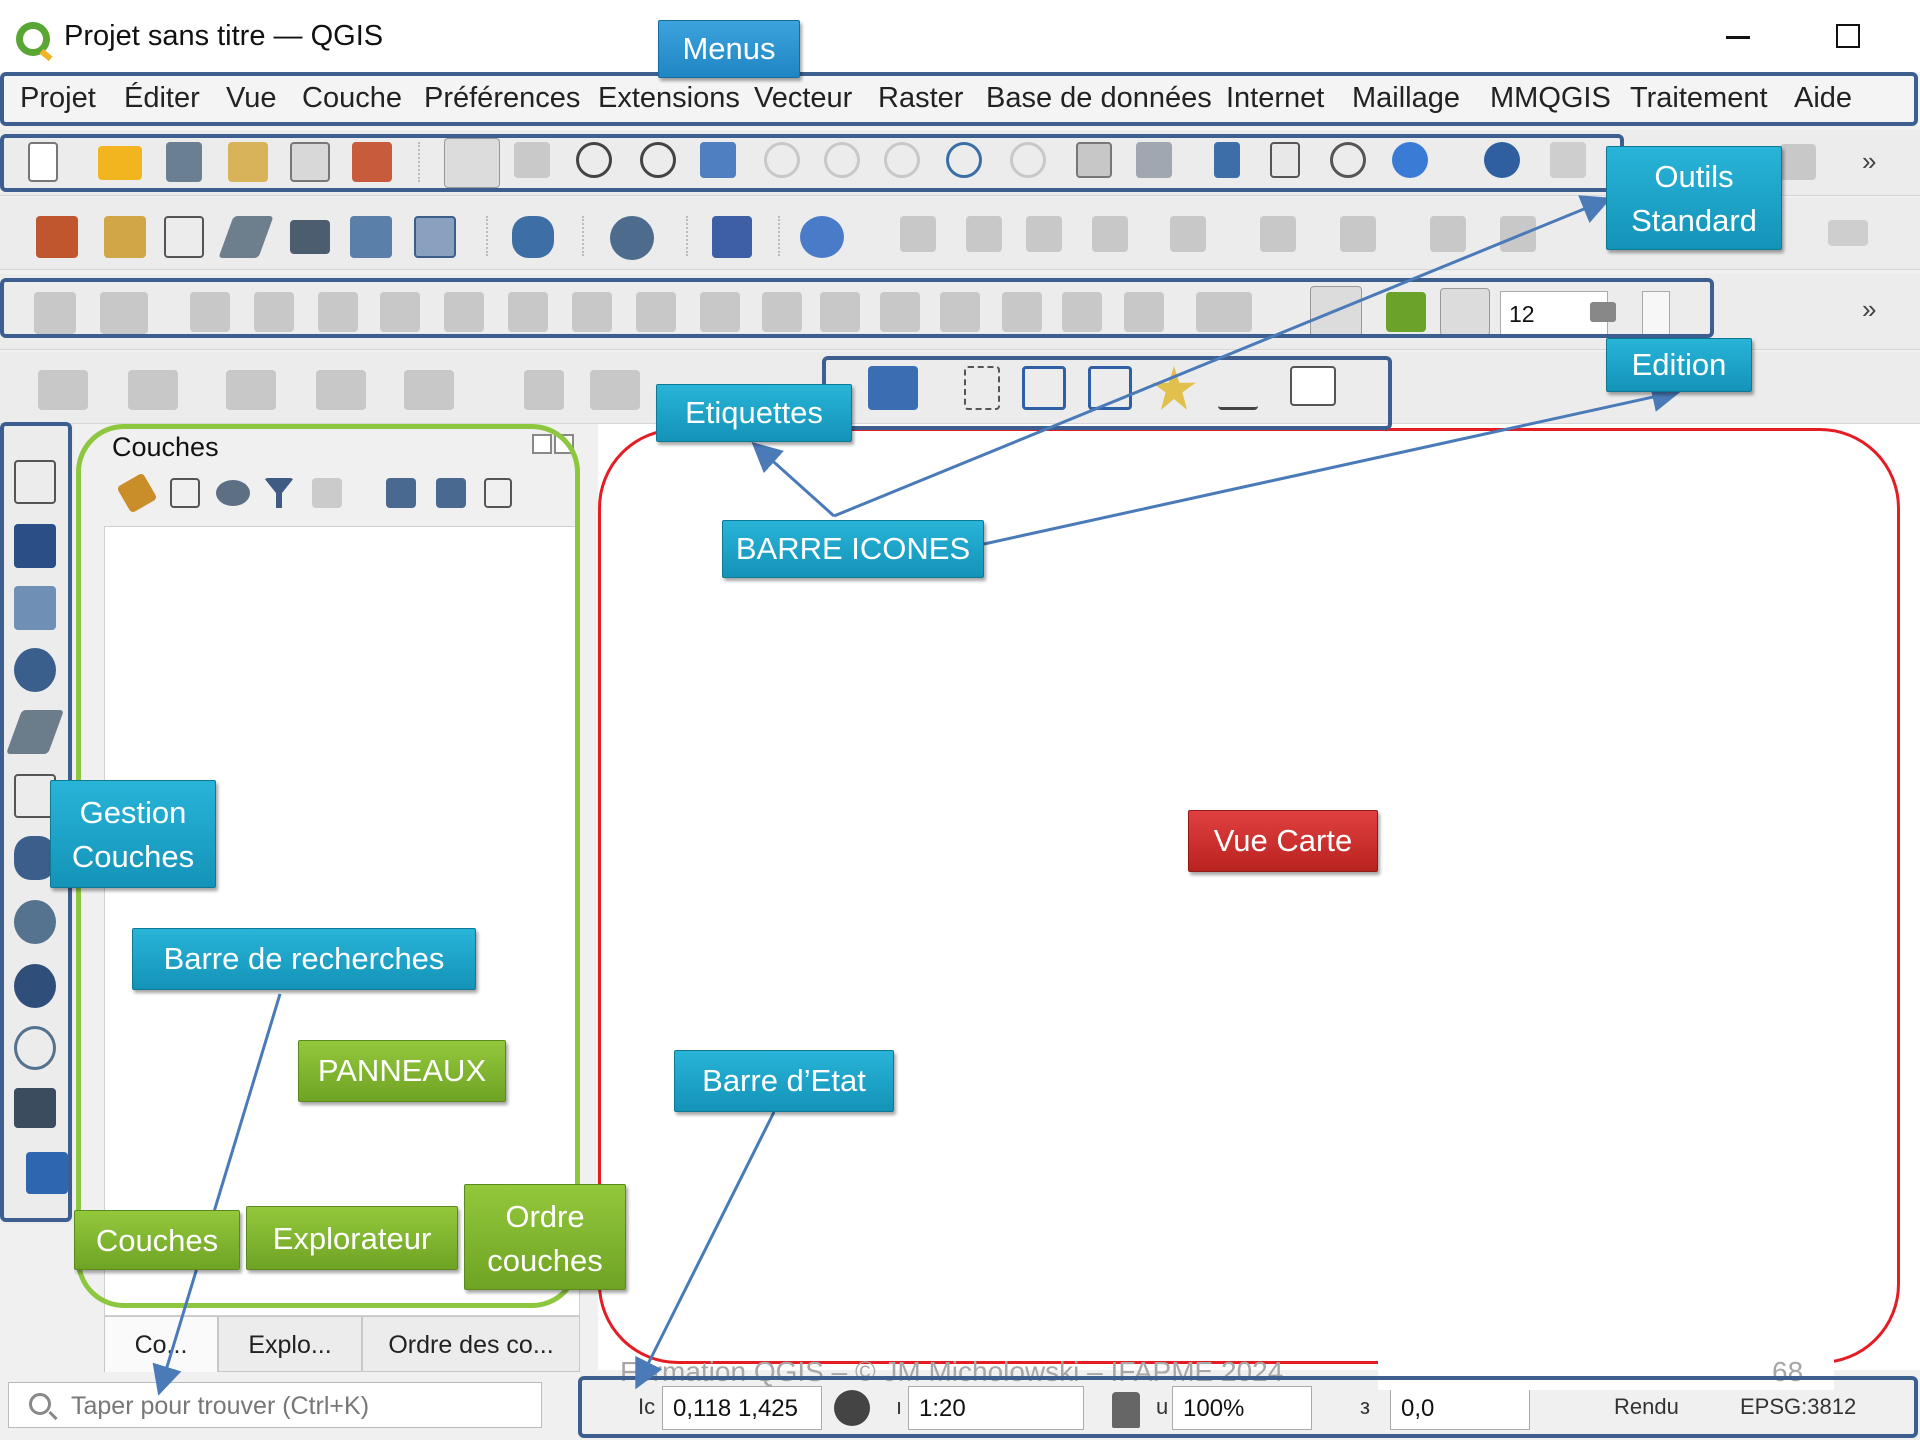 This screenshot has width=1920, height=1440. What do you see at coordinates (1110, 234) in the screenshot?
I see `digitize-line-icon` at bounding box center [1110, 234].